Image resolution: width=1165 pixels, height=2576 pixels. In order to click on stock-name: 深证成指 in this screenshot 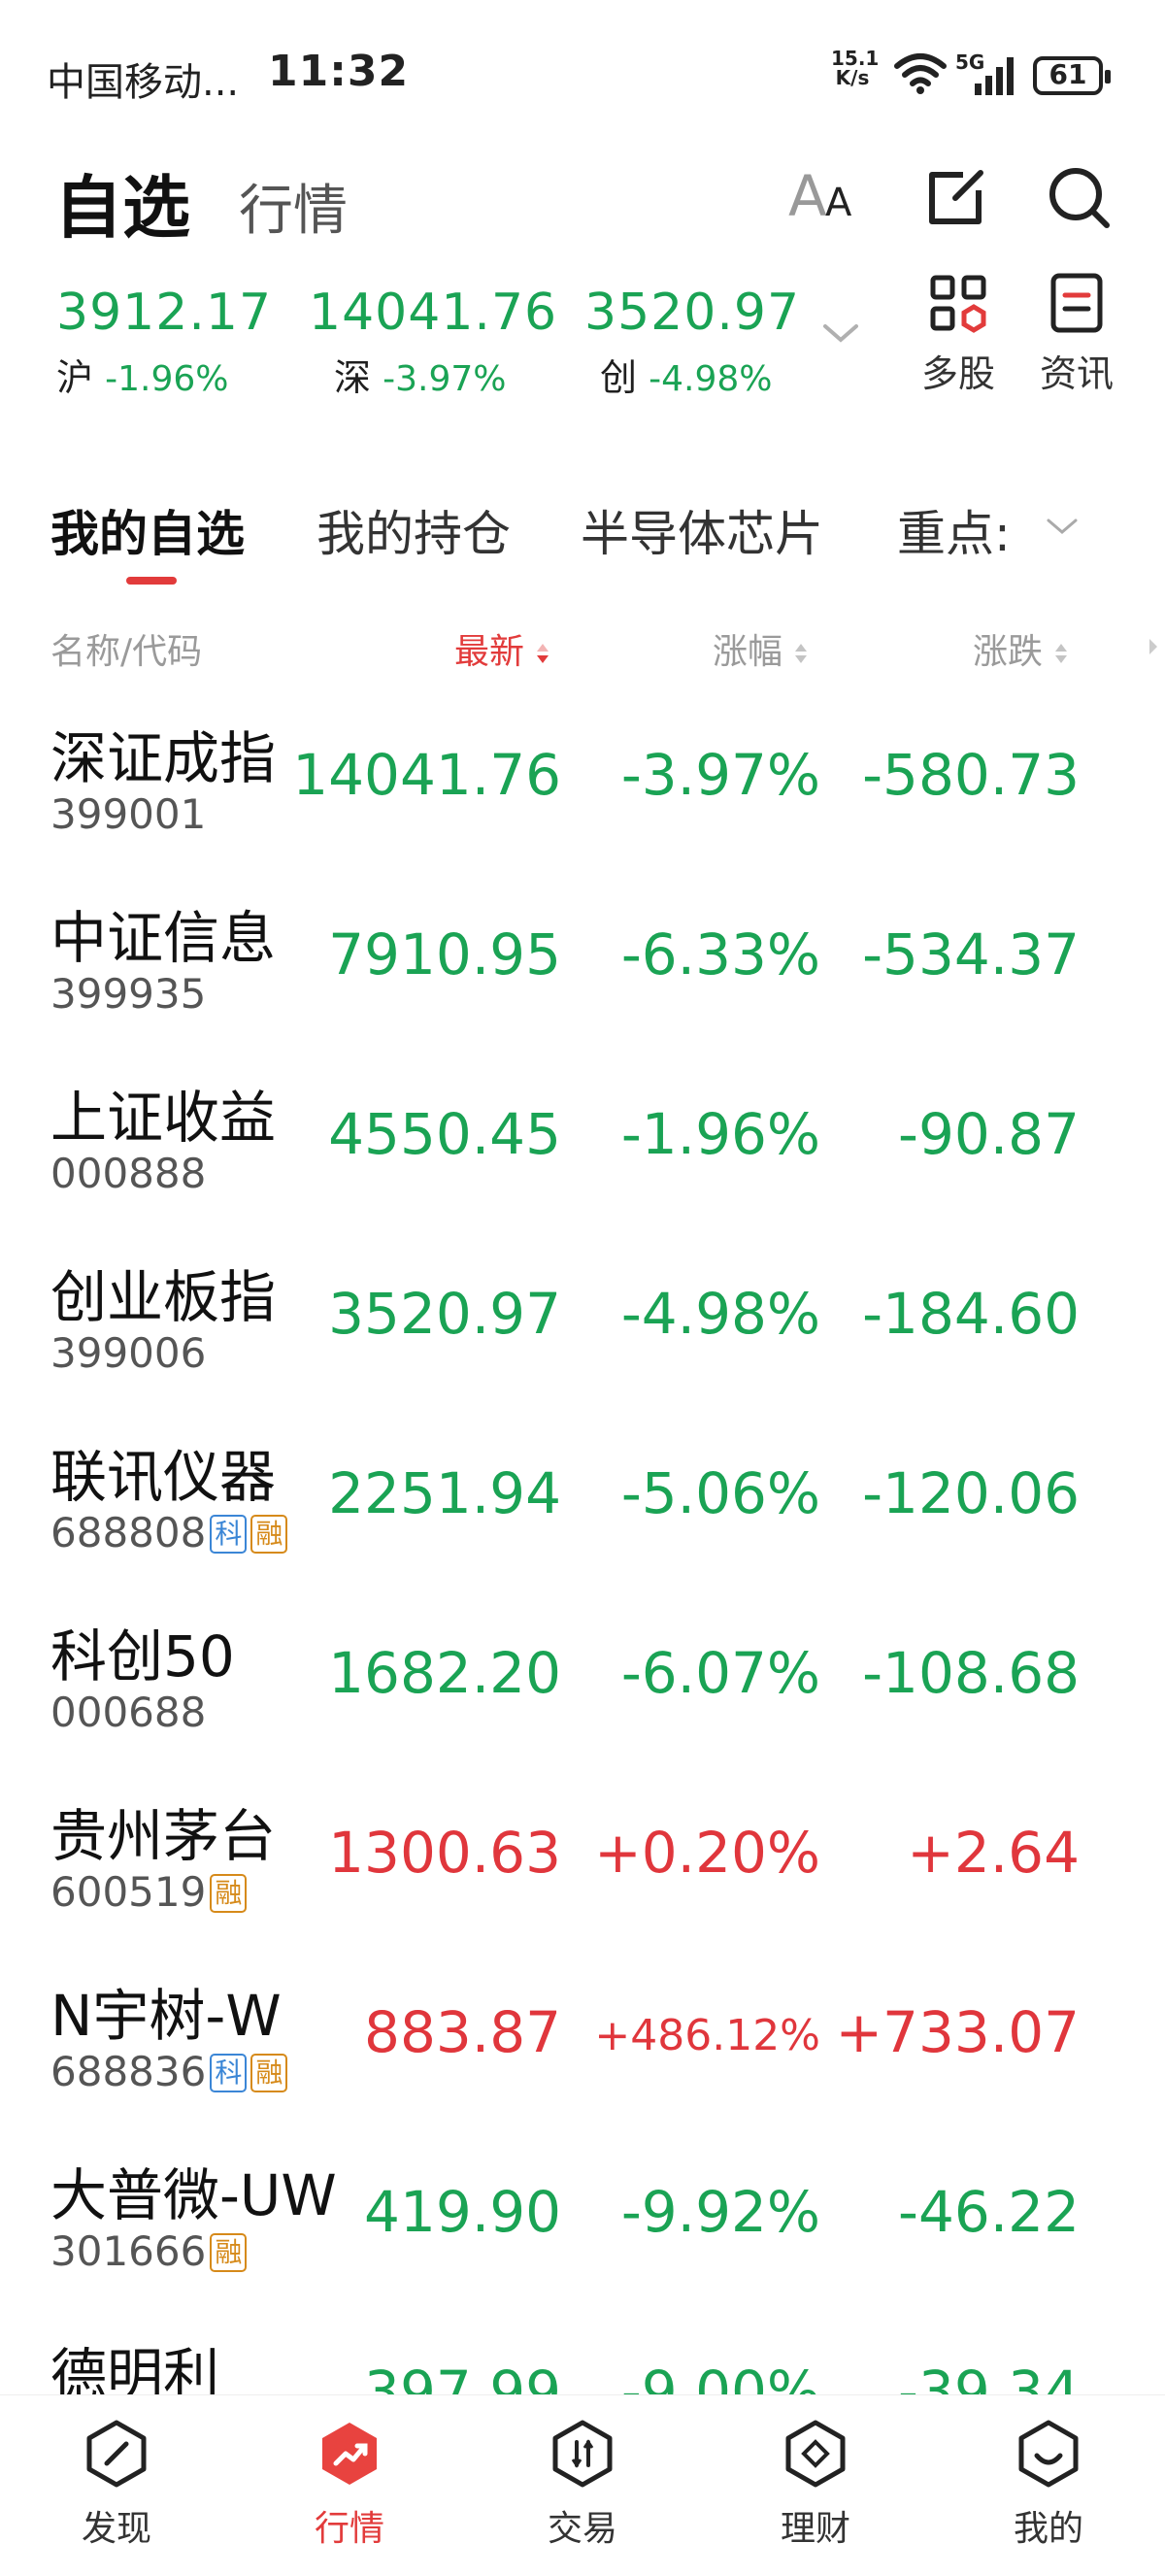, I will do `click(163, 758)`.